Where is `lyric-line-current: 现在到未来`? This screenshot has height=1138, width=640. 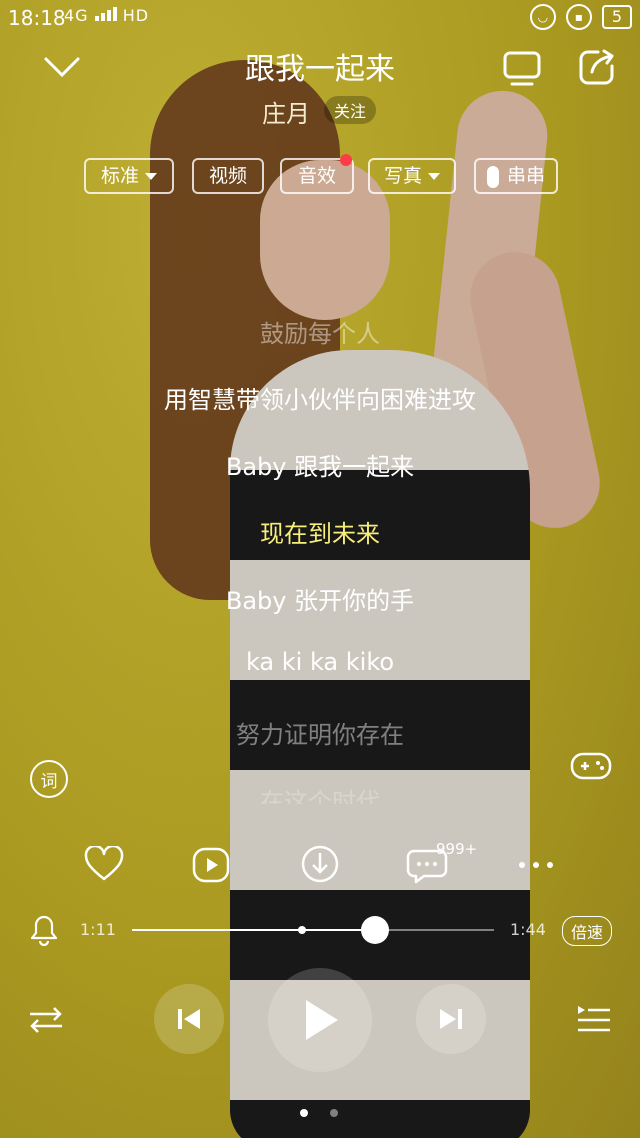 lyric-line-current: 现在到未来 is located at coordinates (320, 531).